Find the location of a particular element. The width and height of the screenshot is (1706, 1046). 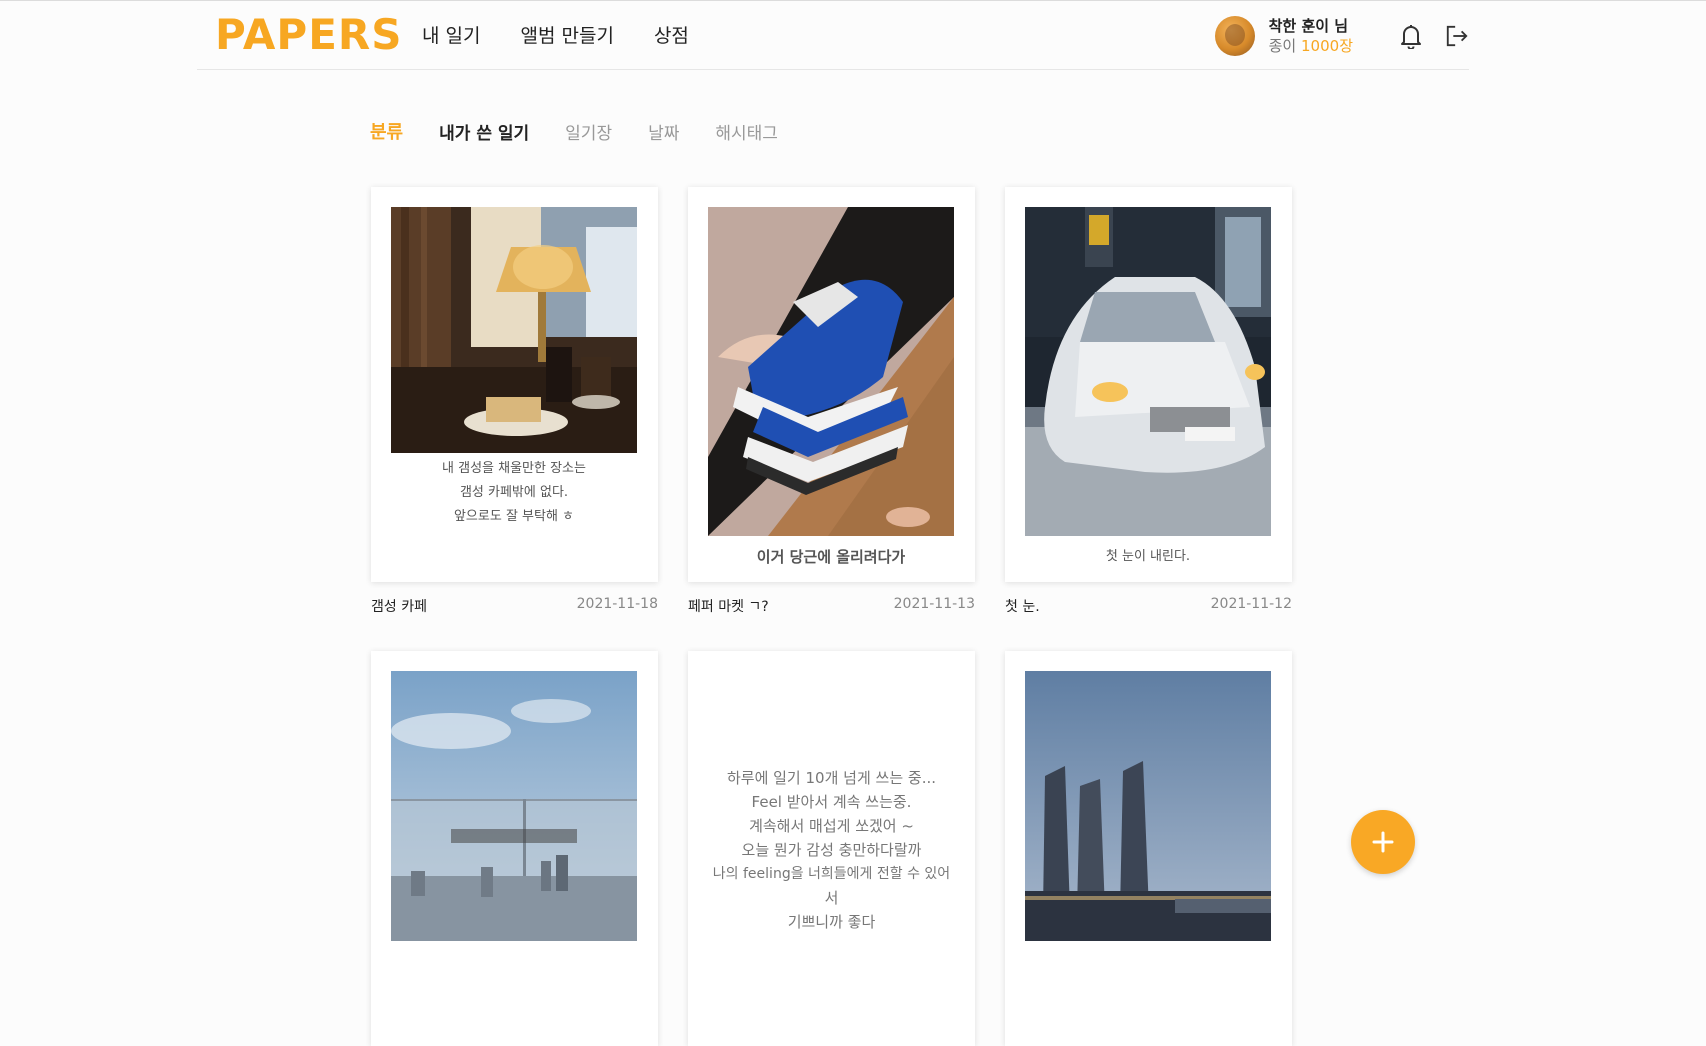

diary-caption: 이거 당근에 올리려다가 is located at coordinates (831, 557).